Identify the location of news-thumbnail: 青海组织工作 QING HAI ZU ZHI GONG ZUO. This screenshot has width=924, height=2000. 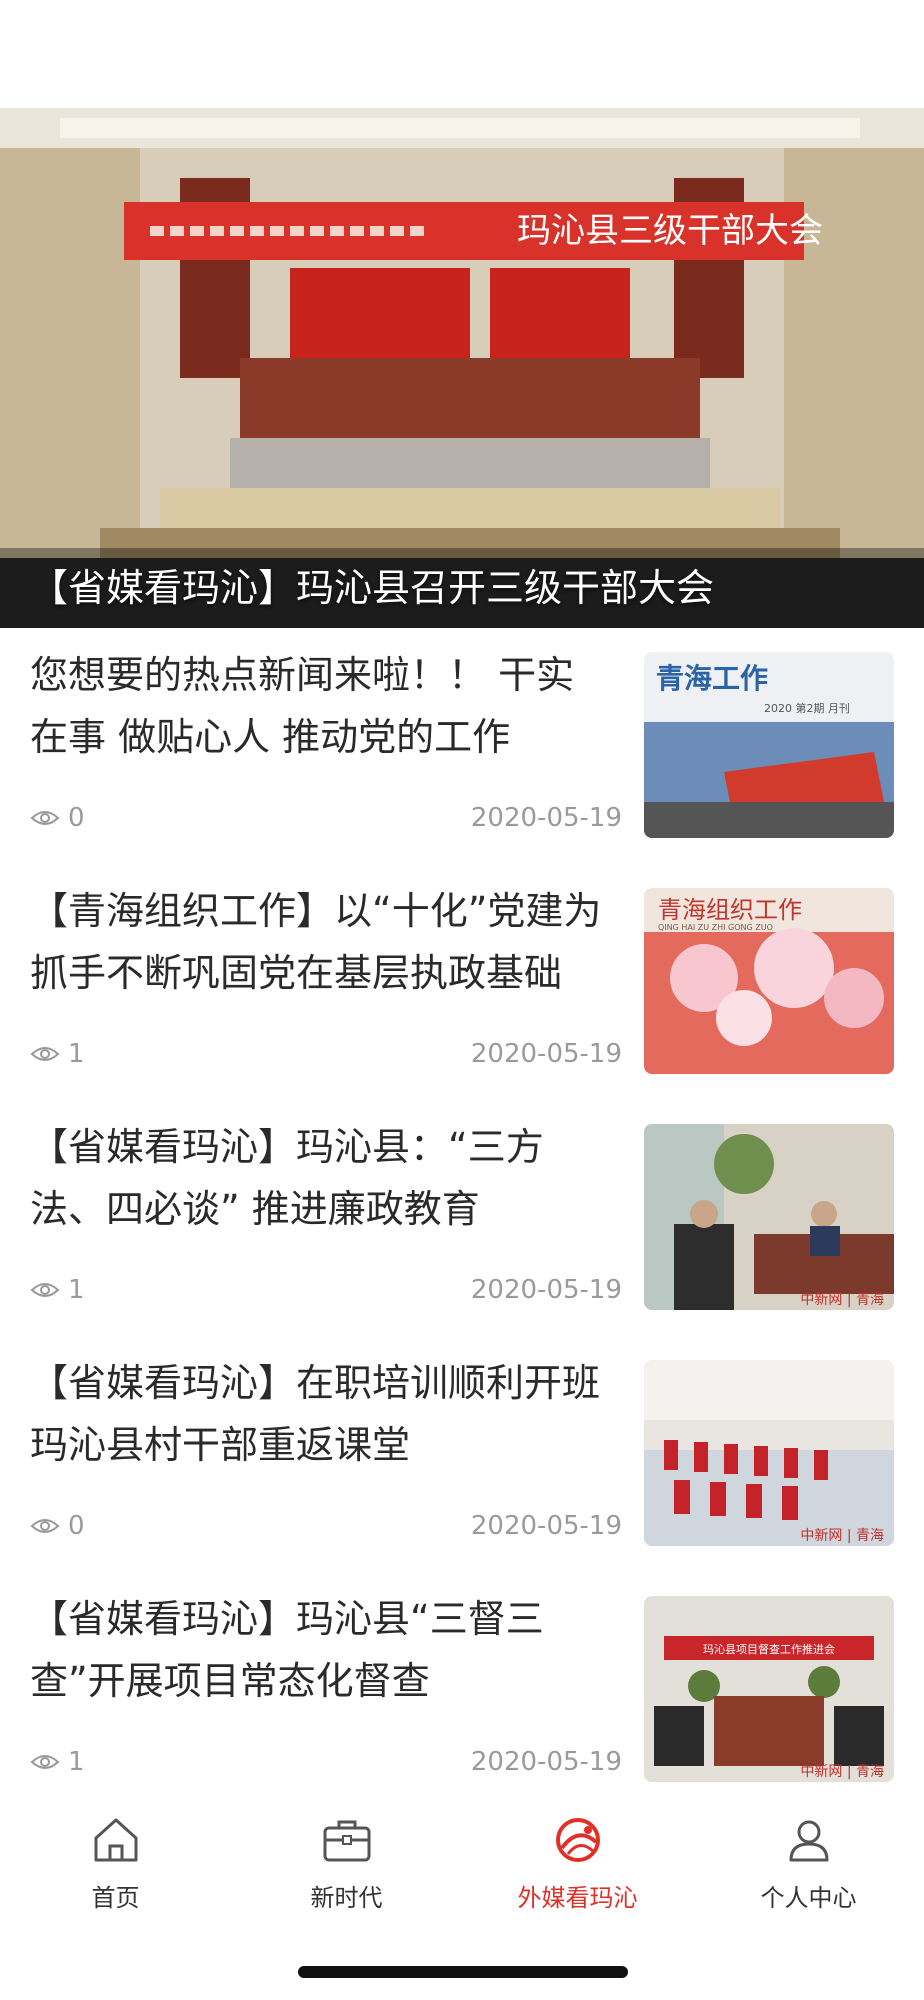
(769, 981).